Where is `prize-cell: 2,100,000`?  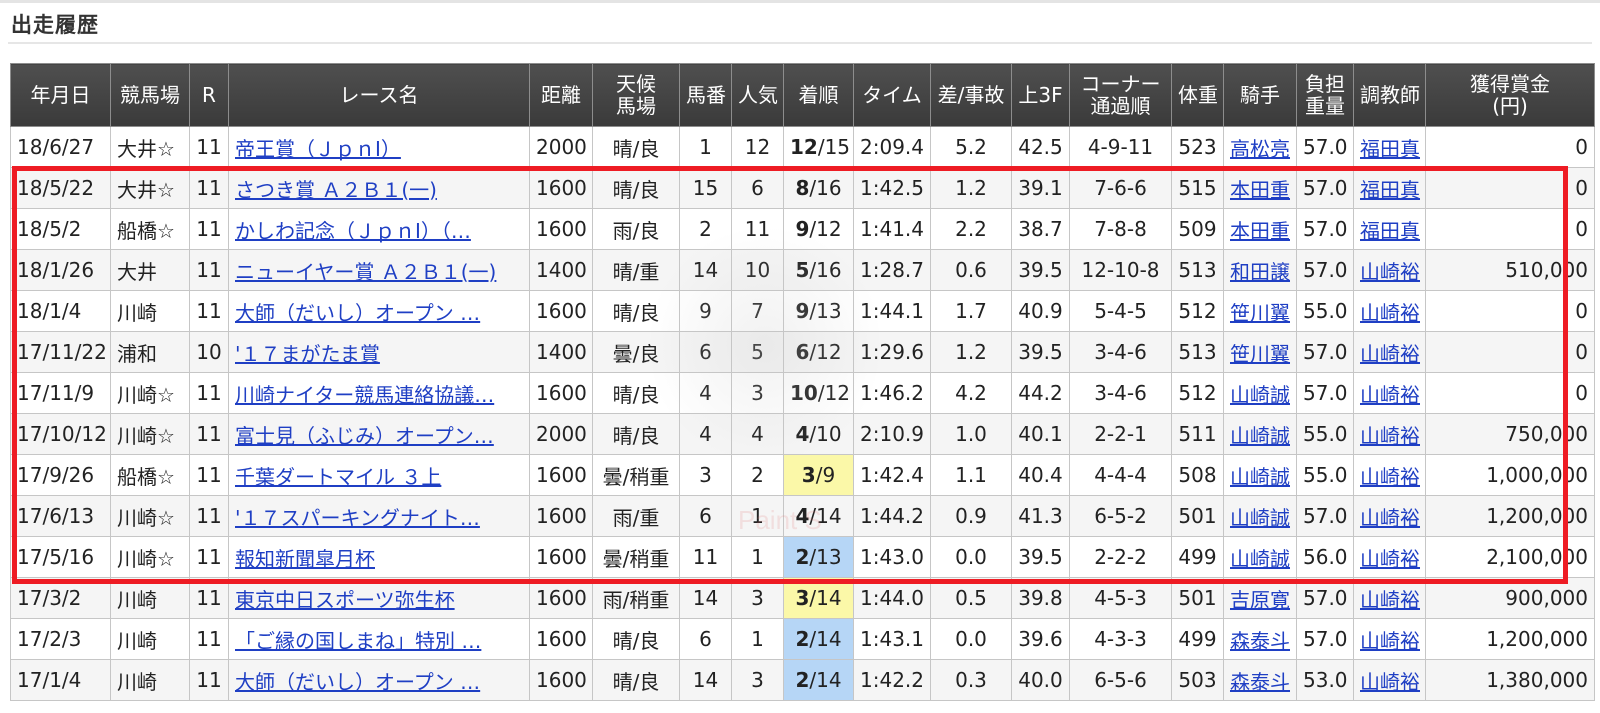
prize-cell: 2,100,000 is located at coordinates (1510, 557).